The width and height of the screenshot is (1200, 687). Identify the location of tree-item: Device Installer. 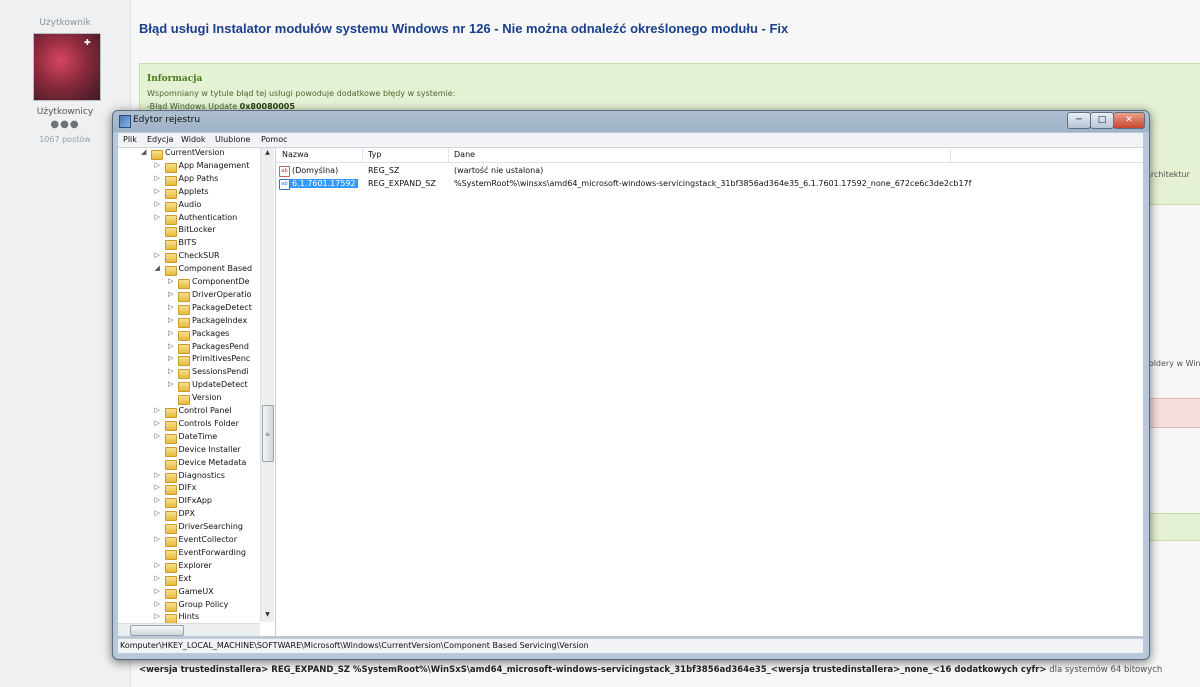
(189, 451).